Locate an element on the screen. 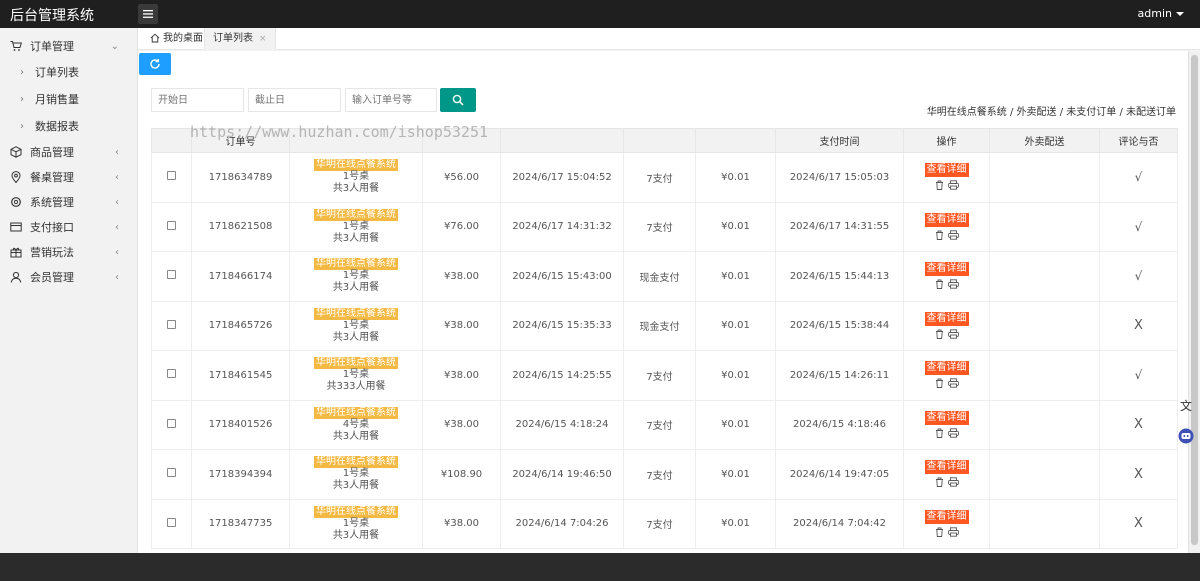 This screenshot has height=581, width=1200. scrollbar-thumb is located at coordinates (1194, 300).